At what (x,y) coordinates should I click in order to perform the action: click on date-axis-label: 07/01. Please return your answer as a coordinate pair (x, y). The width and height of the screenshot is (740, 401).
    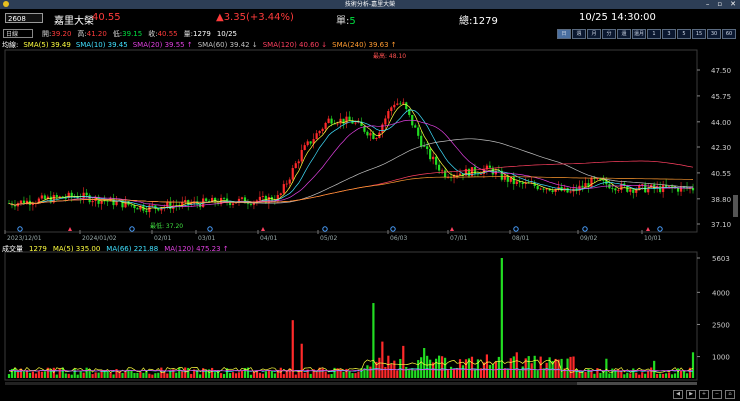
    Looking at the image, I should click on (458, 238).